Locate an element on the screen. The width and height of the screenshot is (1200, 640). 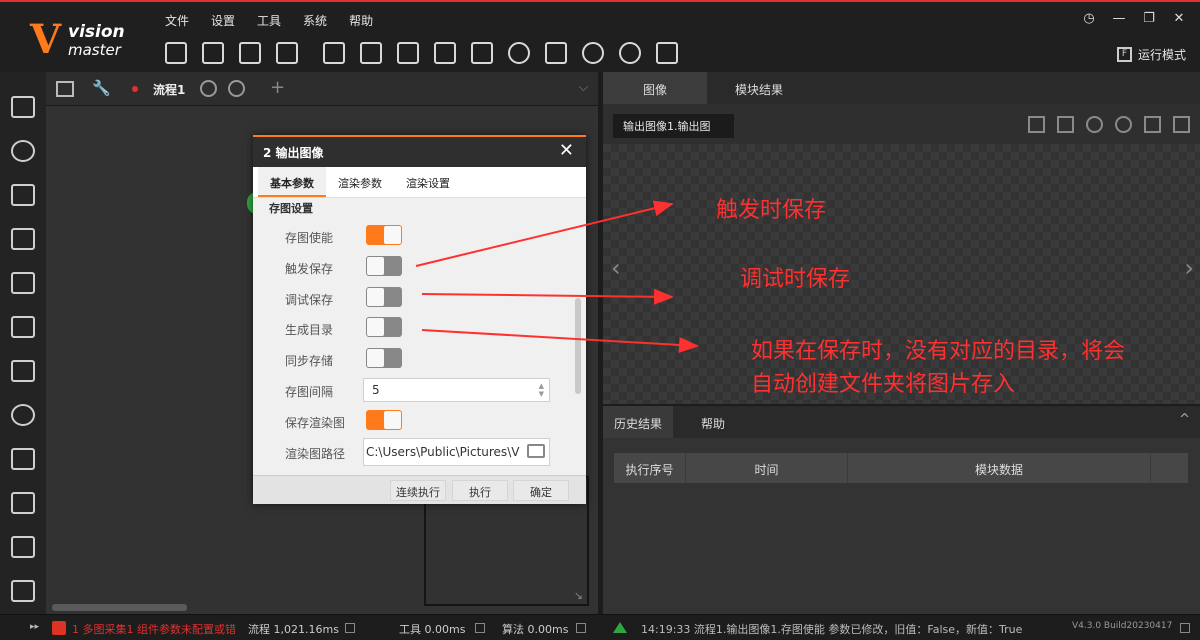
spinner-icon: ▲ ▼ is located at coordinates (541, 390).